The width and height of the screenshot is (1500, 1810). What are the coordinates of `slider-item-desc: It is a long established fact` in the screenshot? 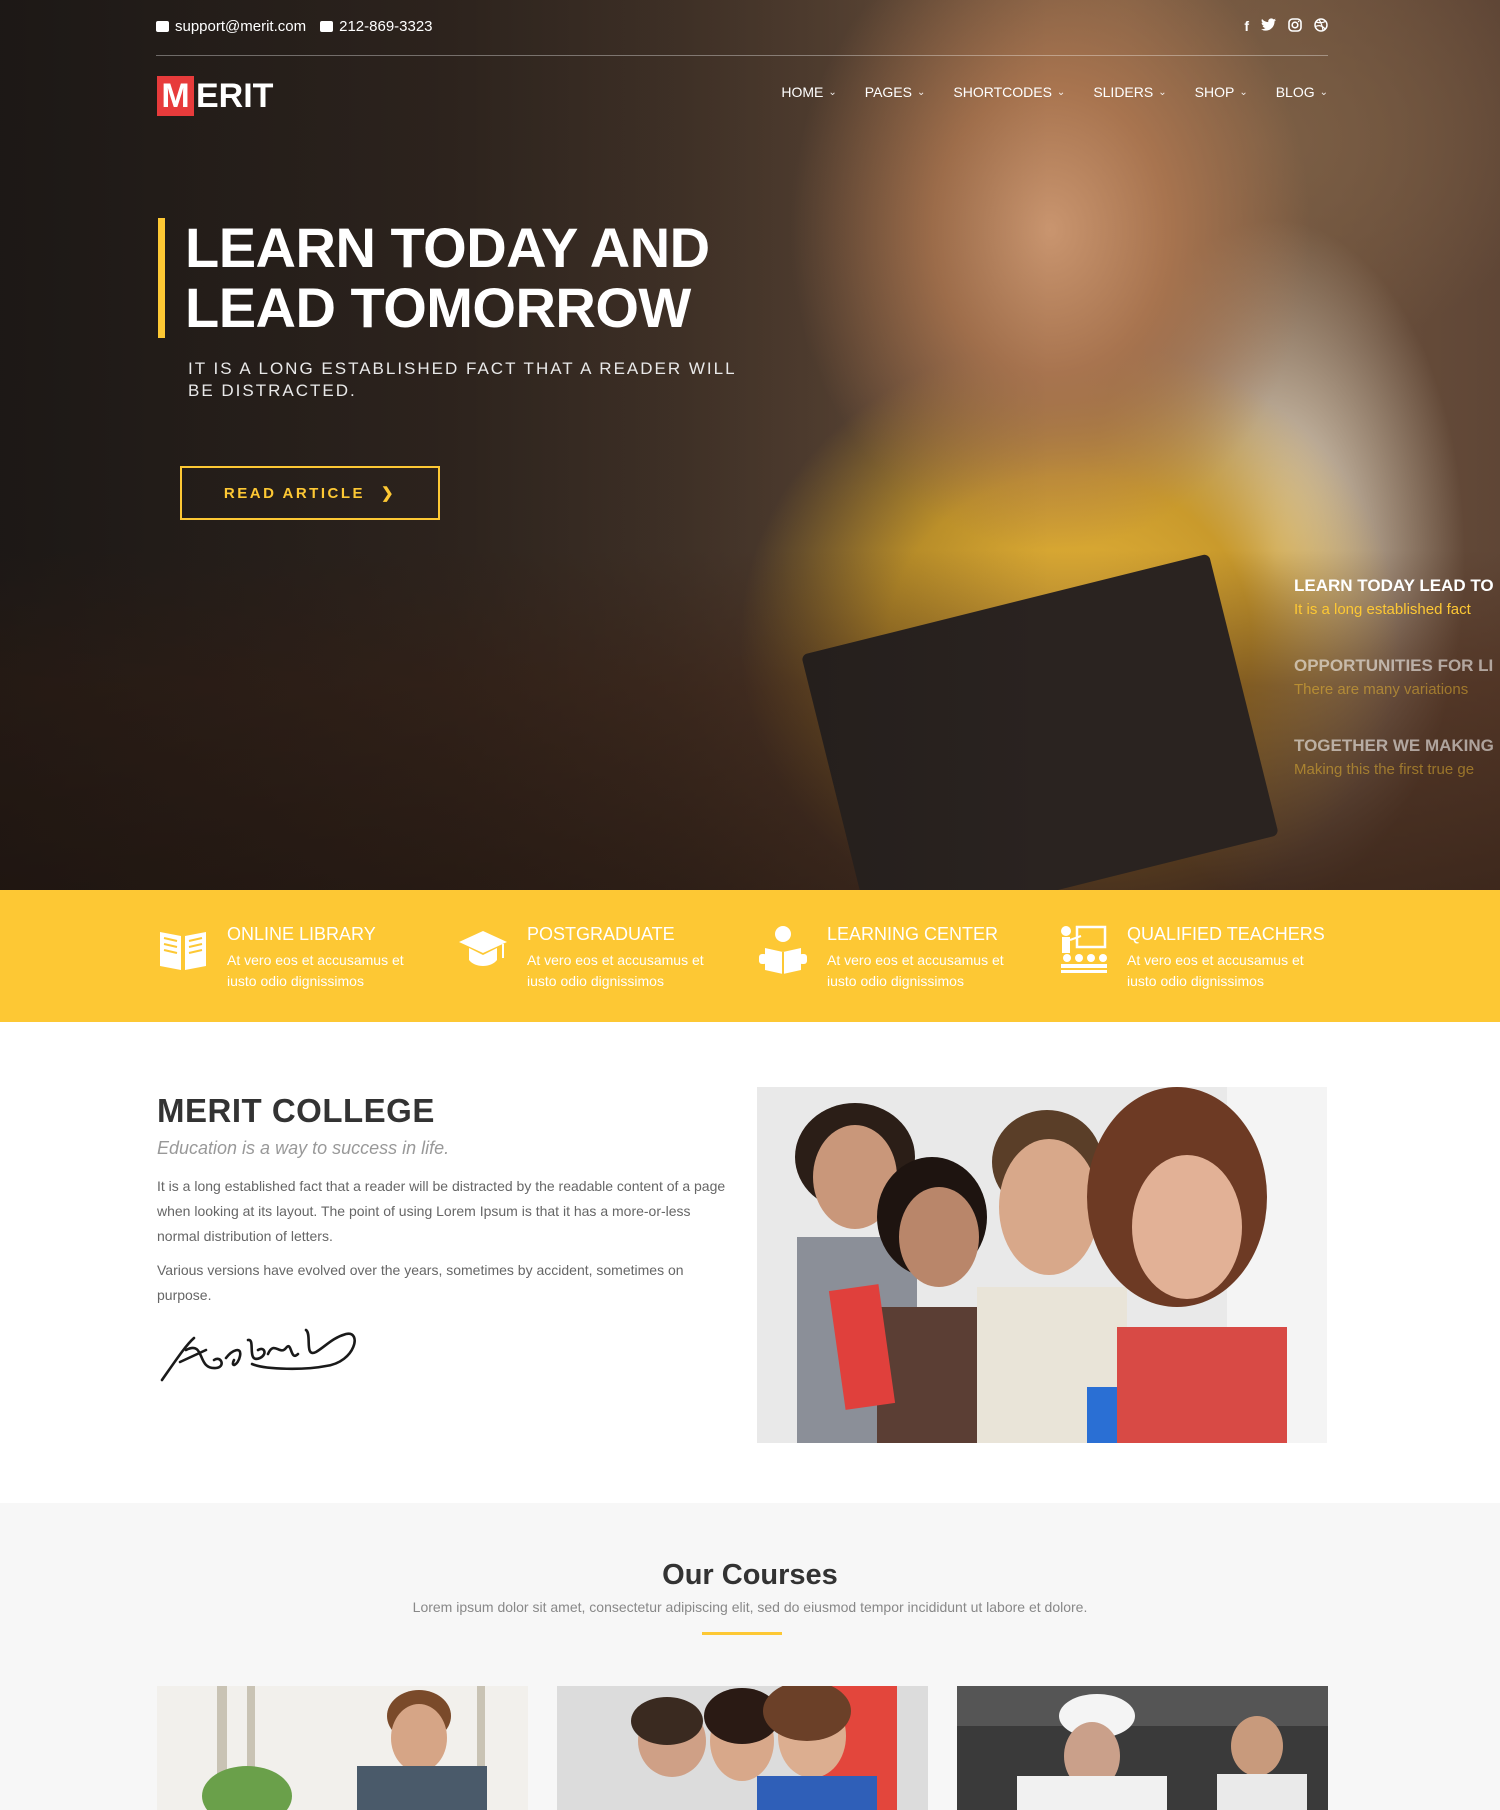 It's located at (1382, 609).